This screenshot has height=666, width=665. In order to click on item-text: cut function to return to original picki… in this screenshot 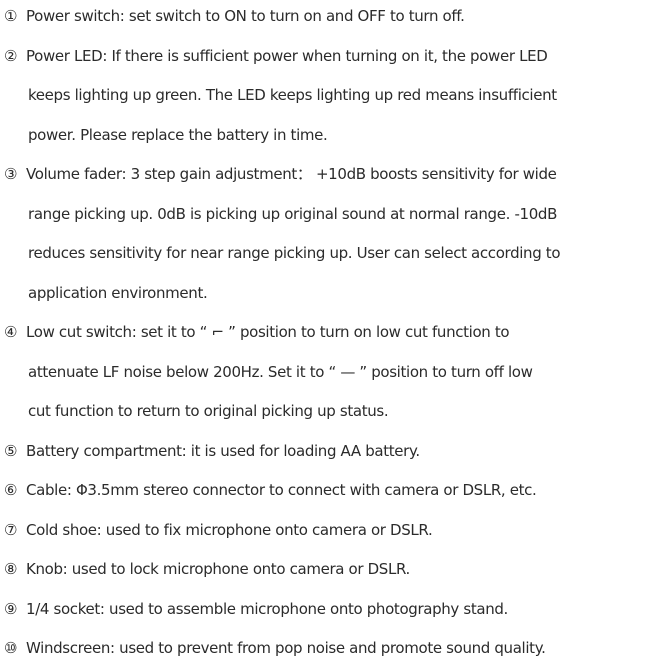, I will do `click(208, 411)`.